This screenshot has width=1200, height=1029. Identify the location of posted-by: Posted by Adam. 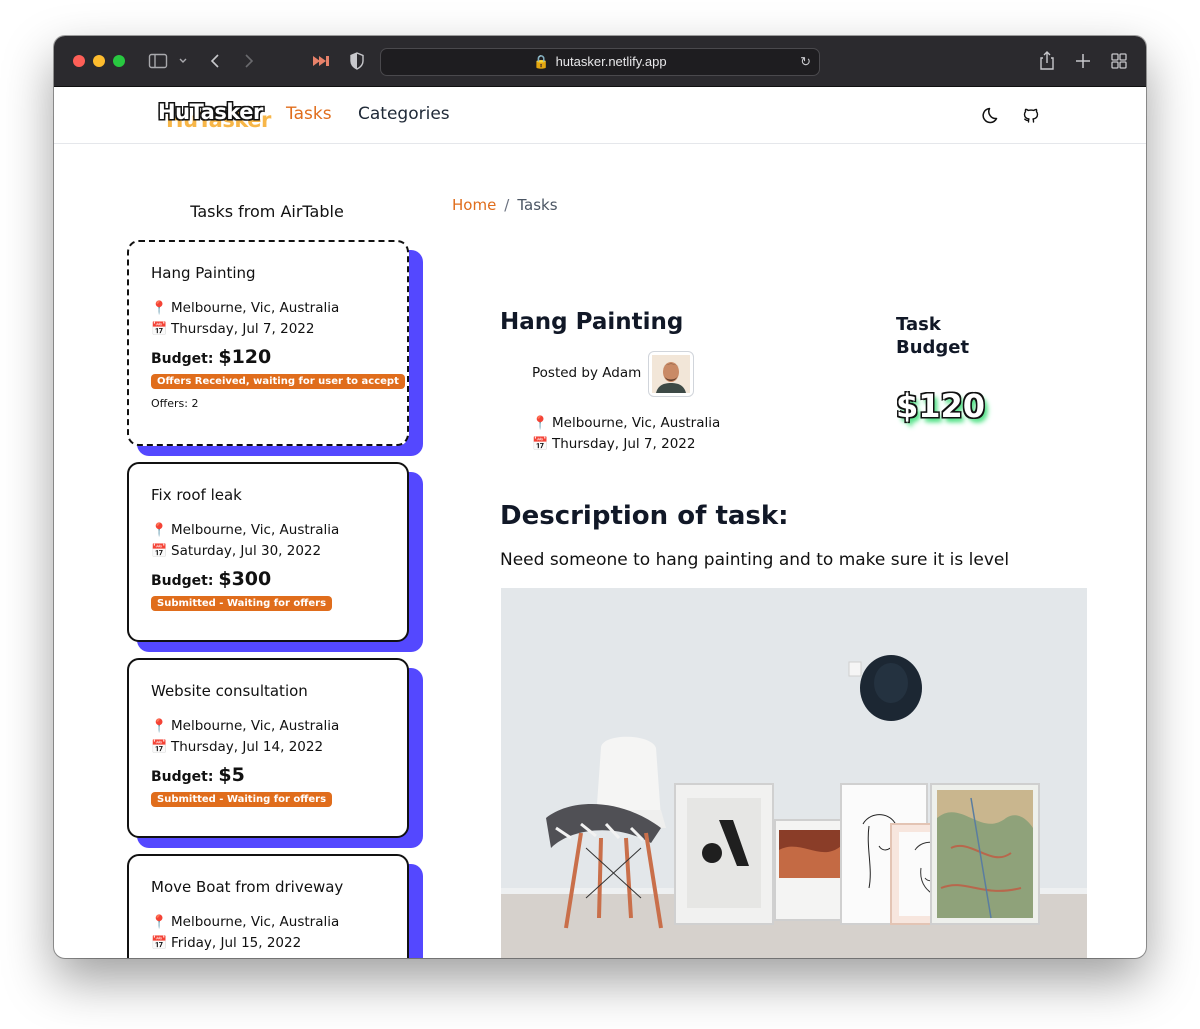
(587, 373).